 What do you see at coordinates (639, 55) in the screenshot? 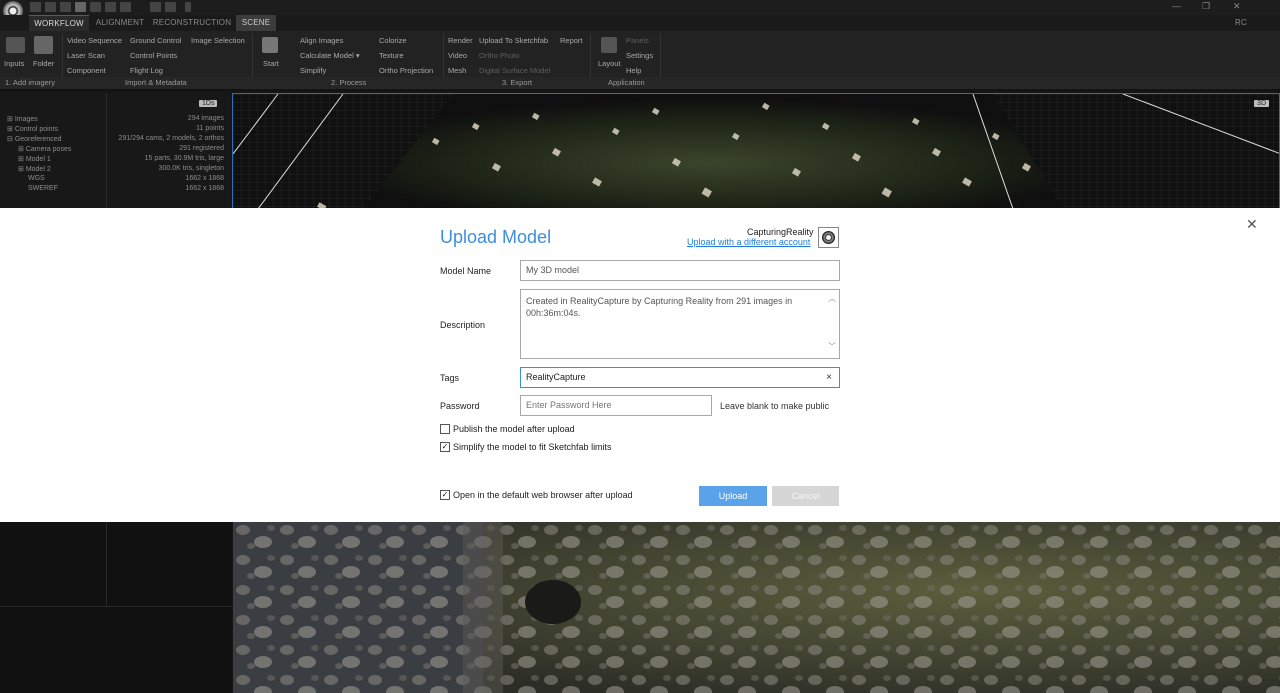
I see `settings-button: Settings` at bounding box center [639, 55].